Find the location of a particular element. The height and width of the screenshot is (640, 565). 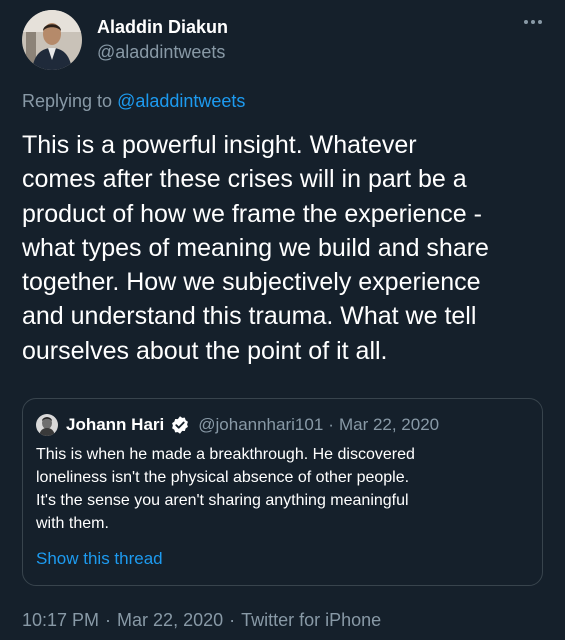

replying-to-handle-link: @aladdintweets is located at coordinates (181, 101).